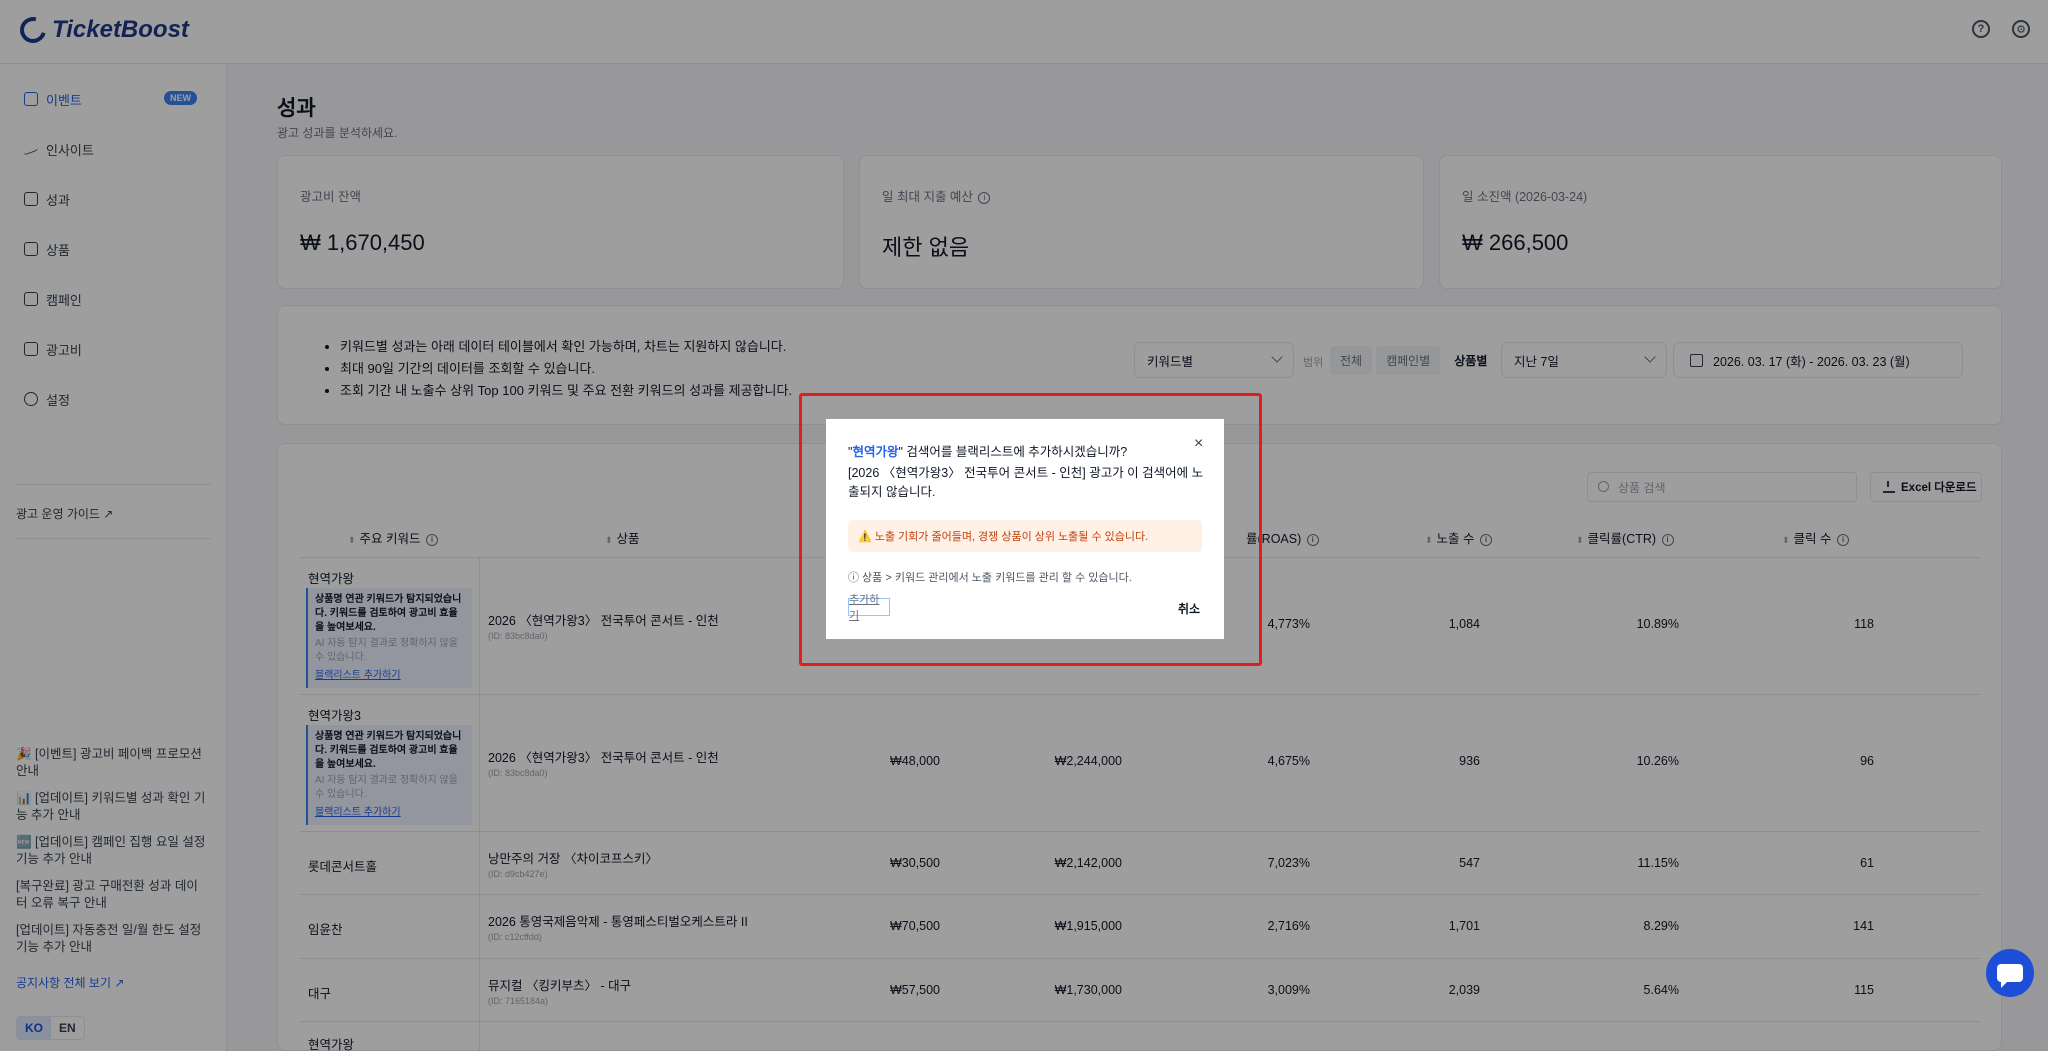 This screenshot has height=1051, width=2048. What do you see at coordinates (988, 452) in the screenshot?
I see `dialog-title: "현역가왕" 검색어를 블랙리스트에 추가하시겠습니까?` at bounding box center [988, 452].